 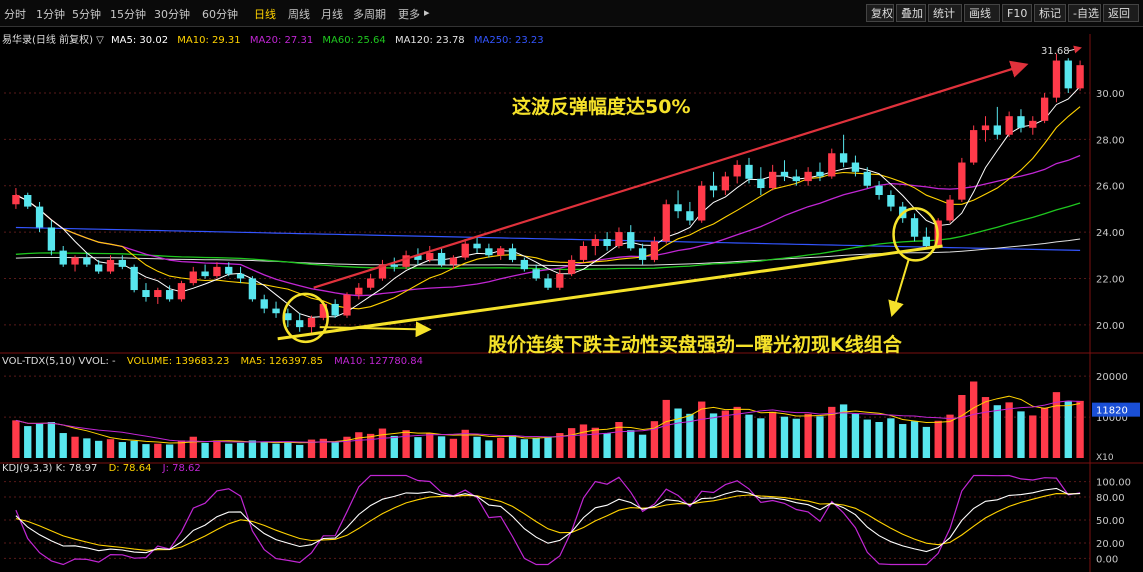 I want to click on tab-9: 多周期, so click(x=369, y=14).